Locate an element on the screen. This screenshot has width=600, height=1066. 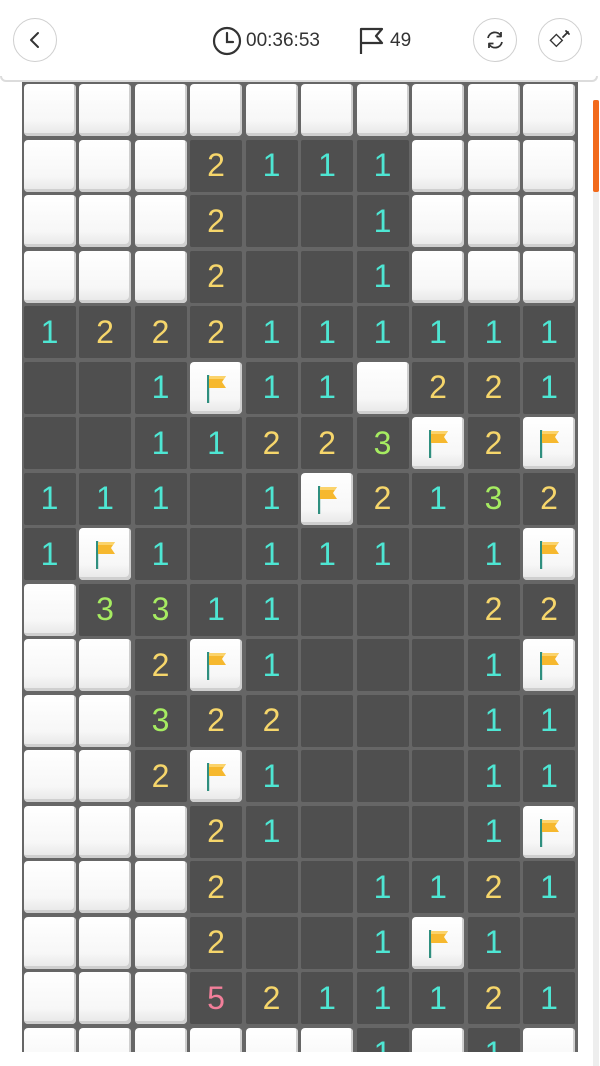
hint-button is located at coordinates (560, 40).